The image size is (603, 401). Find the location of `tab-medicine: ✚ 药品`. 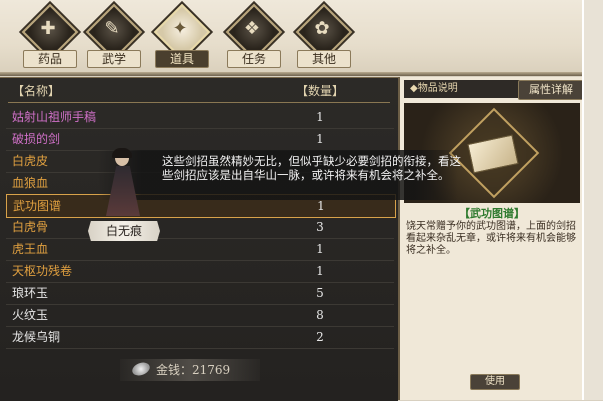

tab-medicine: ✚ 药品 is located at coordinates (50, 37).